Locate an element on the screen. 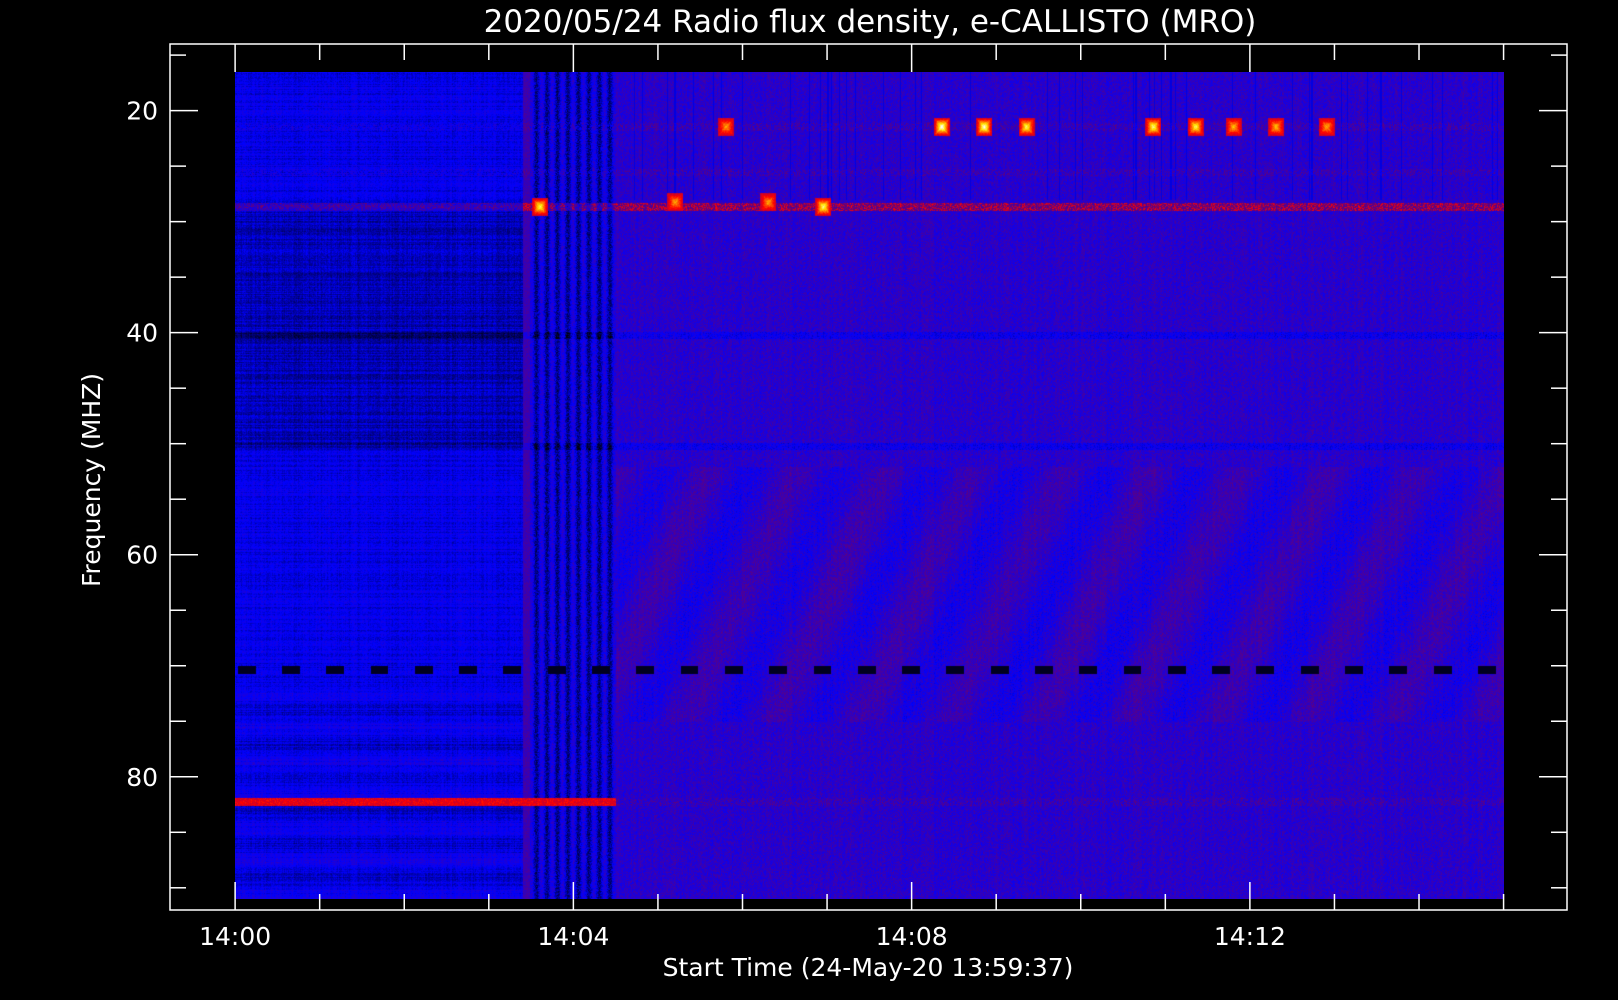 This screenshot has height=1000, width=1618. y-tick-label: 40 is located at coordinates (142, 333).